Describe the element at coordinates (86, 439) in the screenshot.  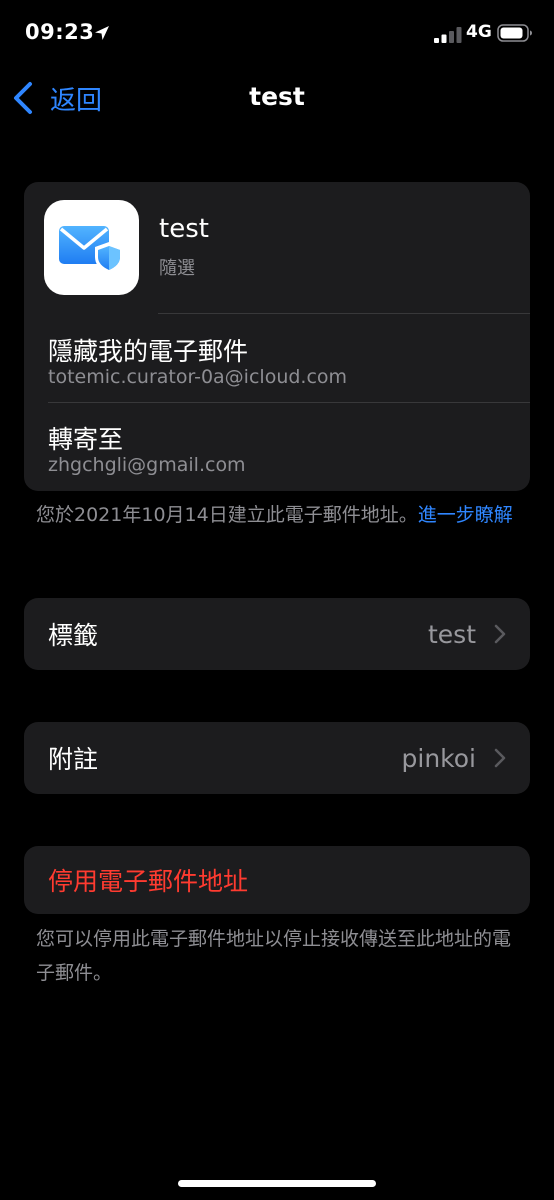
I see `forward-to-title: 轉寄至` at that location.